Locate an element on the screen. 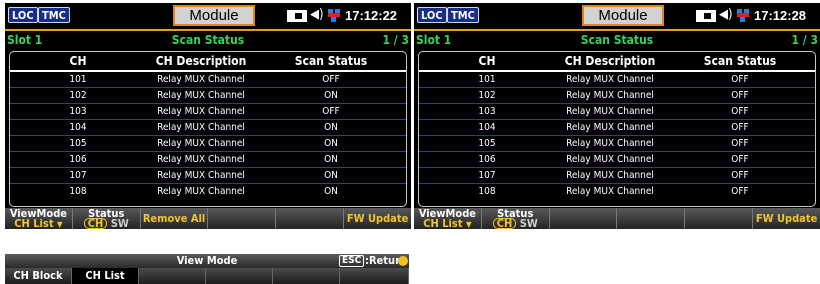 Image resolution: width=820 pixels, height=284 pixels. viewmode-value-row: CH List ▼ is located at coordinates (38, 223).